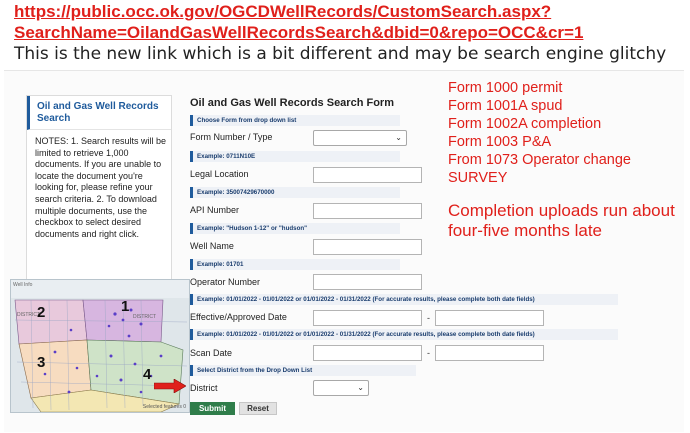 This screenshot has width=690, height=433. I want to click on hint-operator-number: Example: 01701, so click(295, 264).